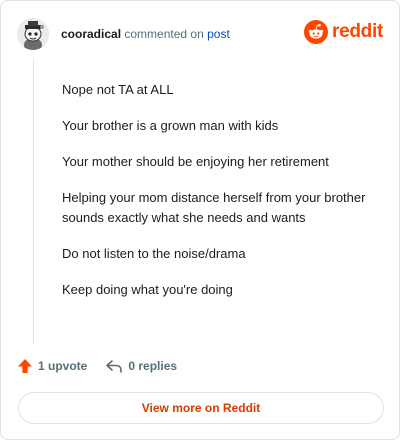 This screenshot has height=440, width=400. What do you see at coordinates (170, 125) in the screenshot?
I see `comment-paragraph: Your brother is a grown man with kids` at bounding box center [170, 125].